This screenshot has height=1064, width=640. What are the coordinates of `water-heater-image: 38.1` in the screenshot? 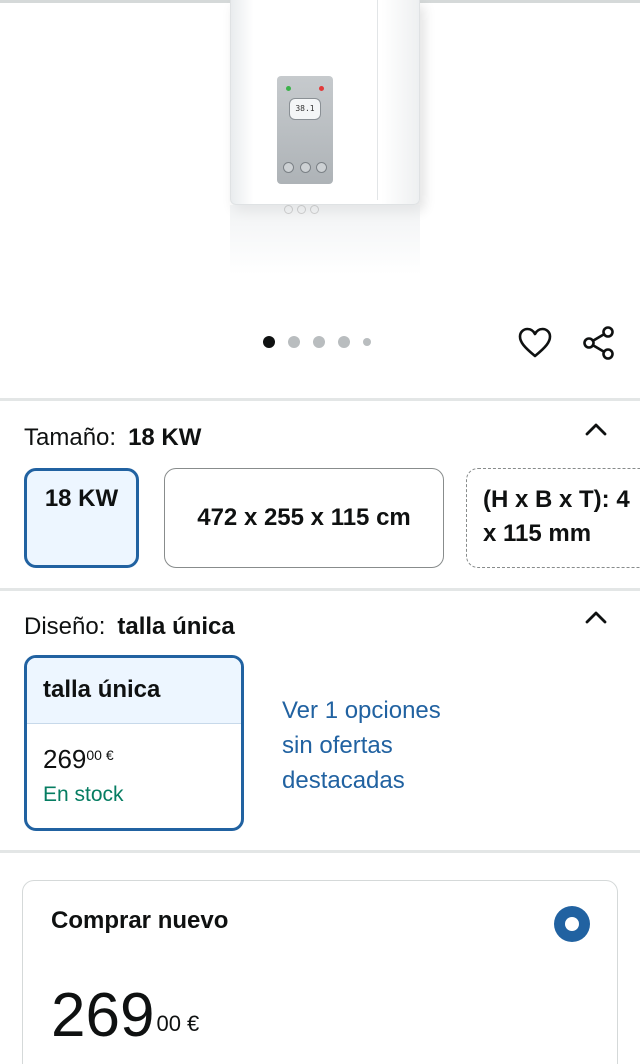 It's located at (325, 102).